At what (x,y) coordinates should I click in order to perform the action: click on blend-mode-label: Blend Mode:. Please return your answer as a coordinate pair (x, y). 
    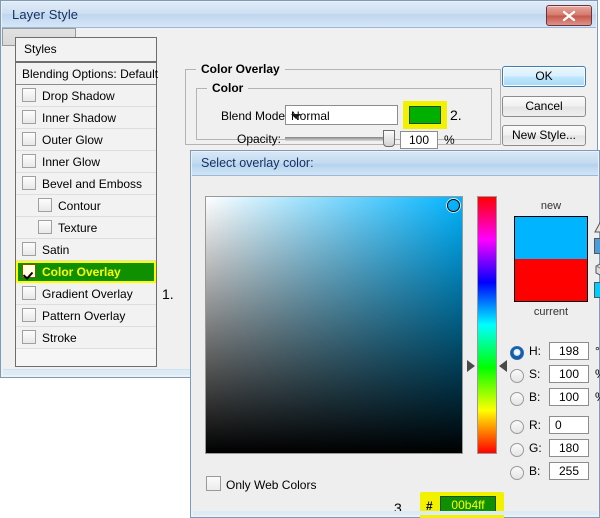
    Looking at the image, I should click on (255, 116).